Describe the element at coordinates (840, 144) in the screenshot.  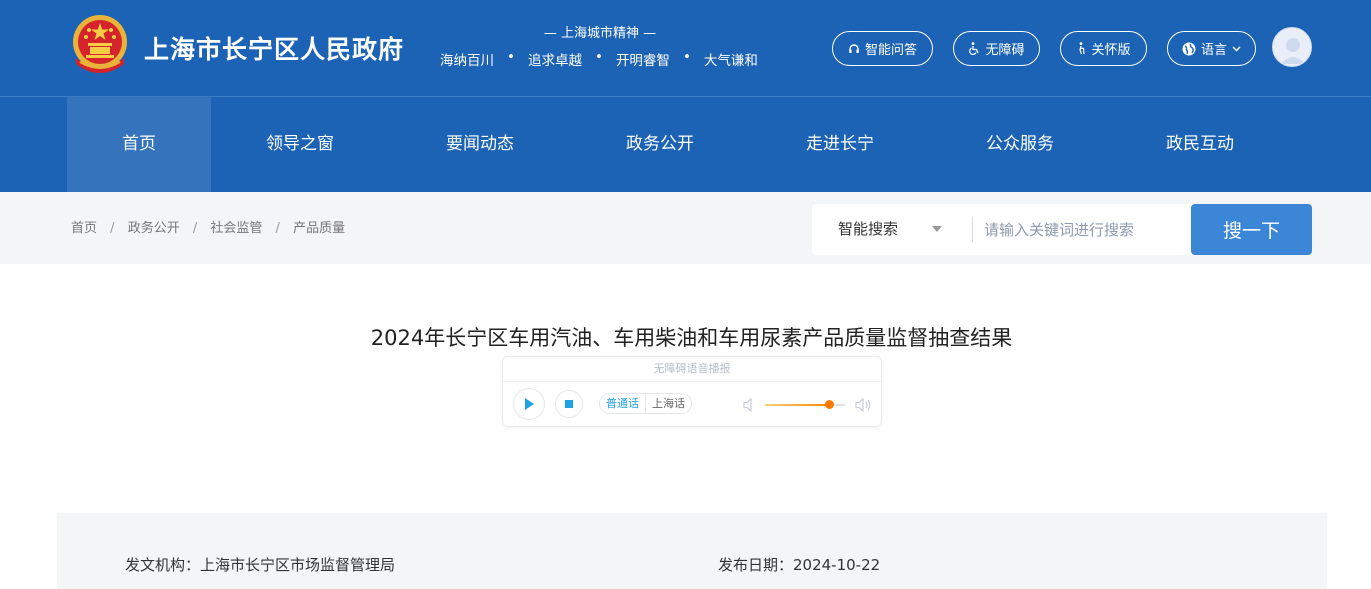
I see `nav-item-about-changning: 走进长宁` at that location.